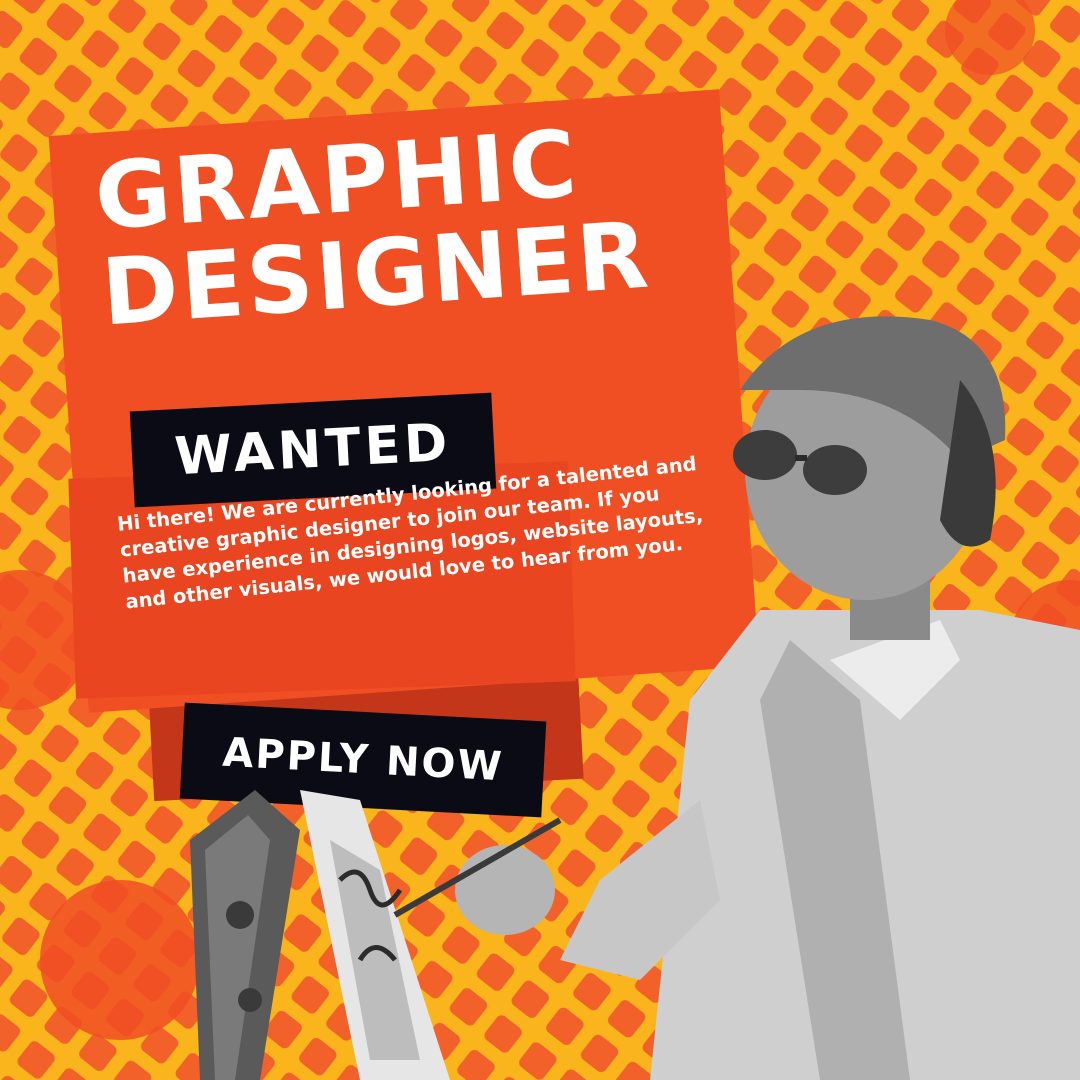  What do you see at coordinates (320, 935) in the screenshot?
I see `easel-with-canvas` at bounding box center [320, 935].